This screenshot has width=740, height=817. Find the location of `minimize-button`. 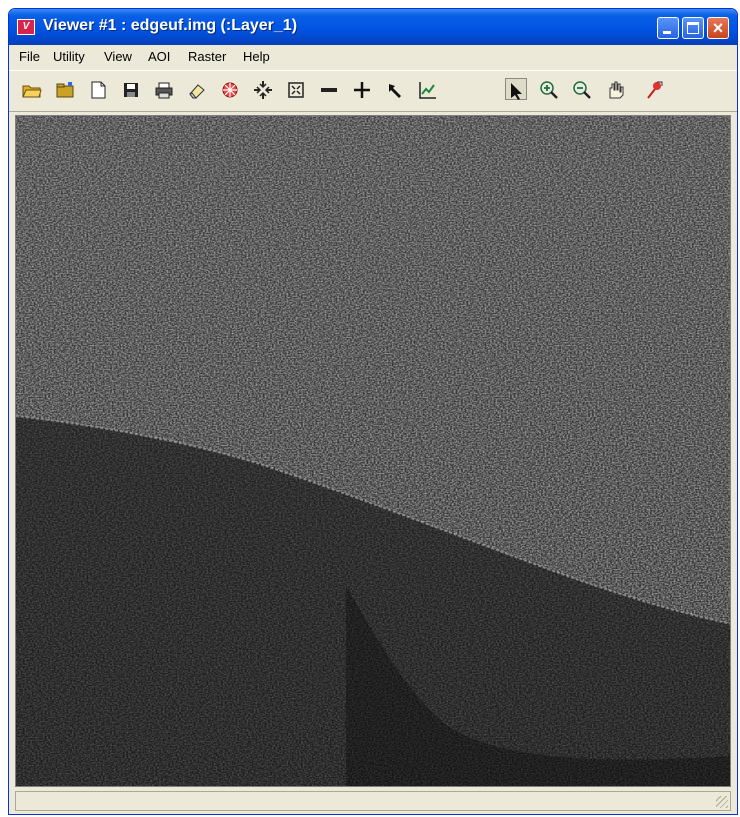

minimize-button is located at coordinates (668, 28).